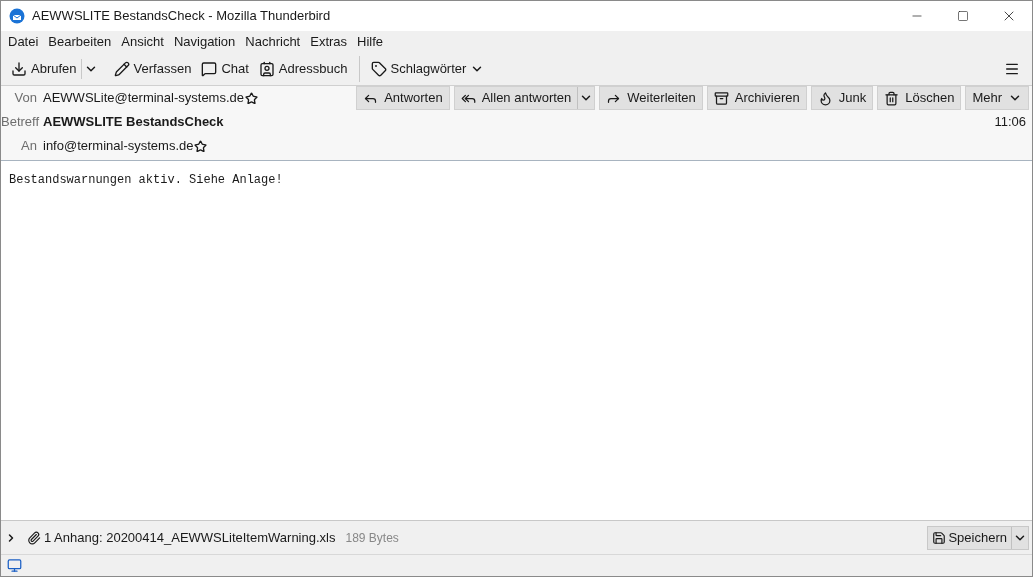  What do you see at coordinates (44, 68) in the screenshot?
I see `toolbar-button: Abrufen` at bounding box center [44, 68].